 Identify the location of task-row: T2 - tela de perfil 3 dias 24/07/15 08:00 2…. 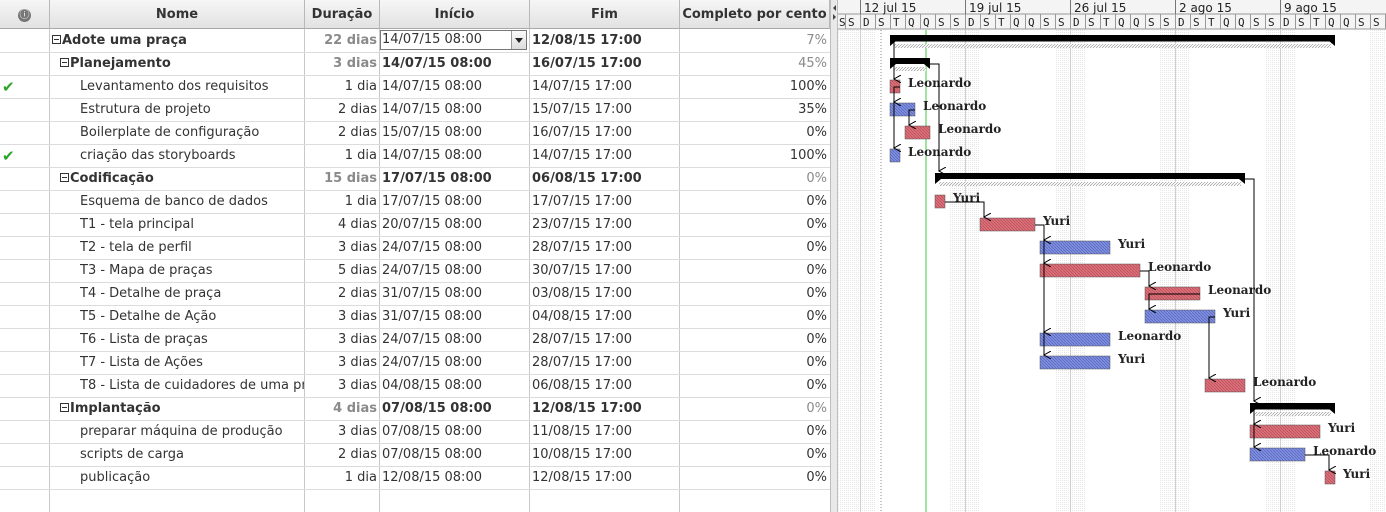
(415, 248).